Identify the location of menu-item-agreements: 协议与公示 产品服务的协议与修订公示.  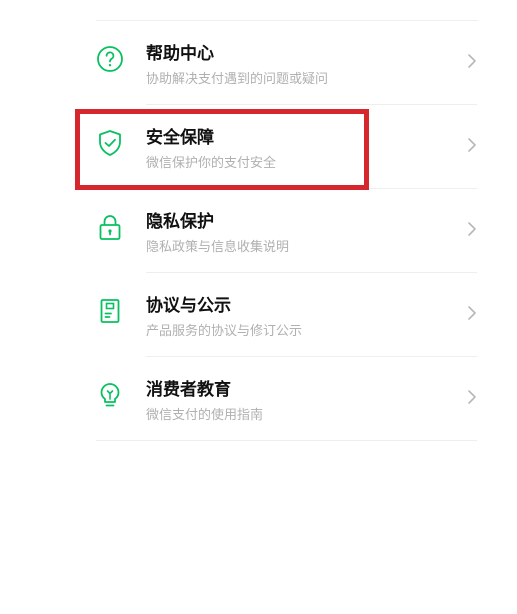
(258, 315).